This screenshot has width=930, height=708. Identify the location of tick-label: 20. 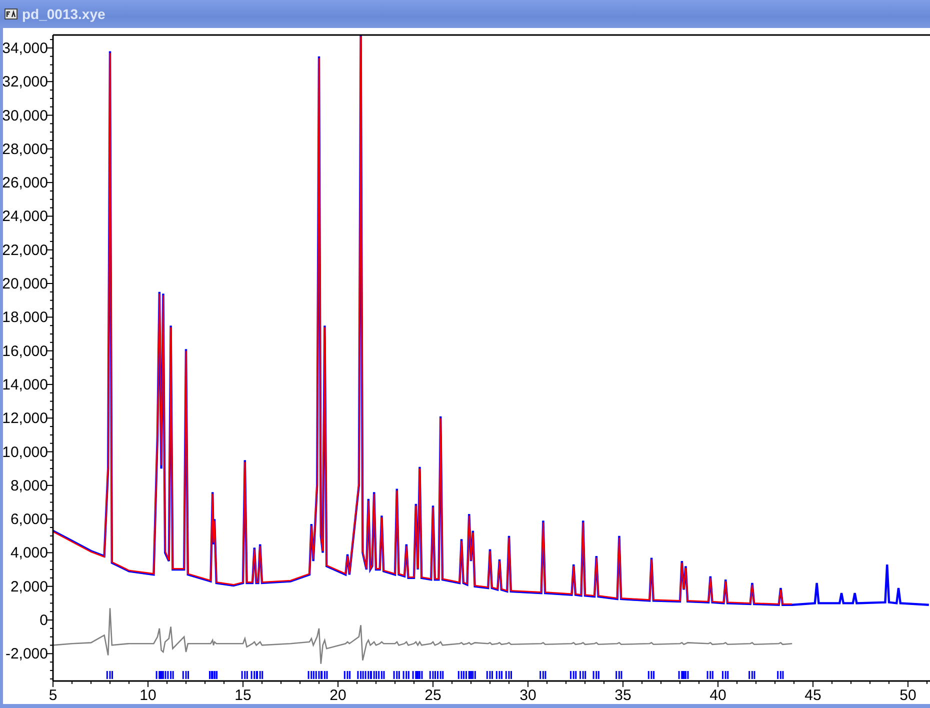
(338, 695).